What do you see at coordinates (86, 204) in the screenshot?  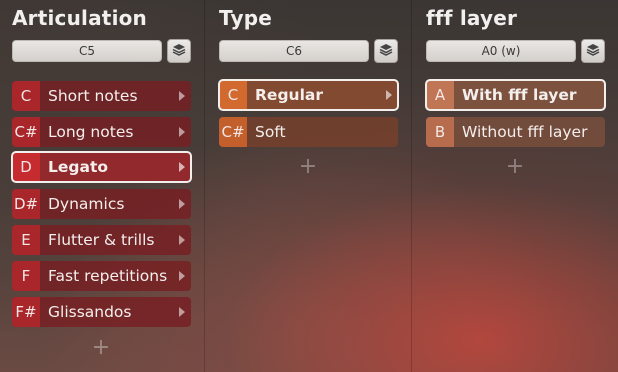 I see `item-label: Dynamics` at bounding box center [86, 204].